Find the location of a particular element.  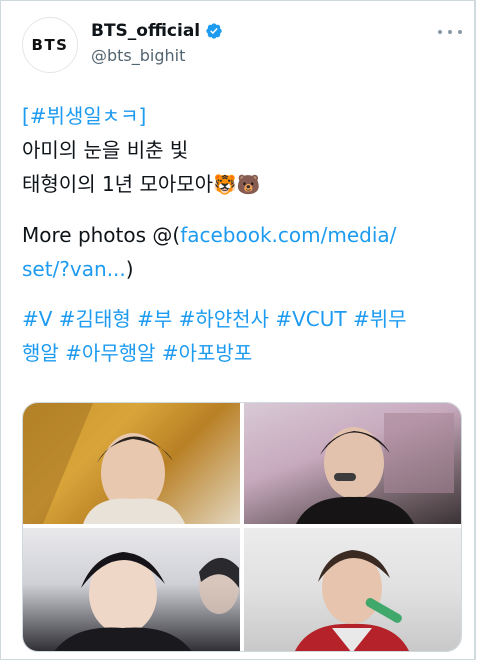

more-options-icon is located at coordinates (450, 32).